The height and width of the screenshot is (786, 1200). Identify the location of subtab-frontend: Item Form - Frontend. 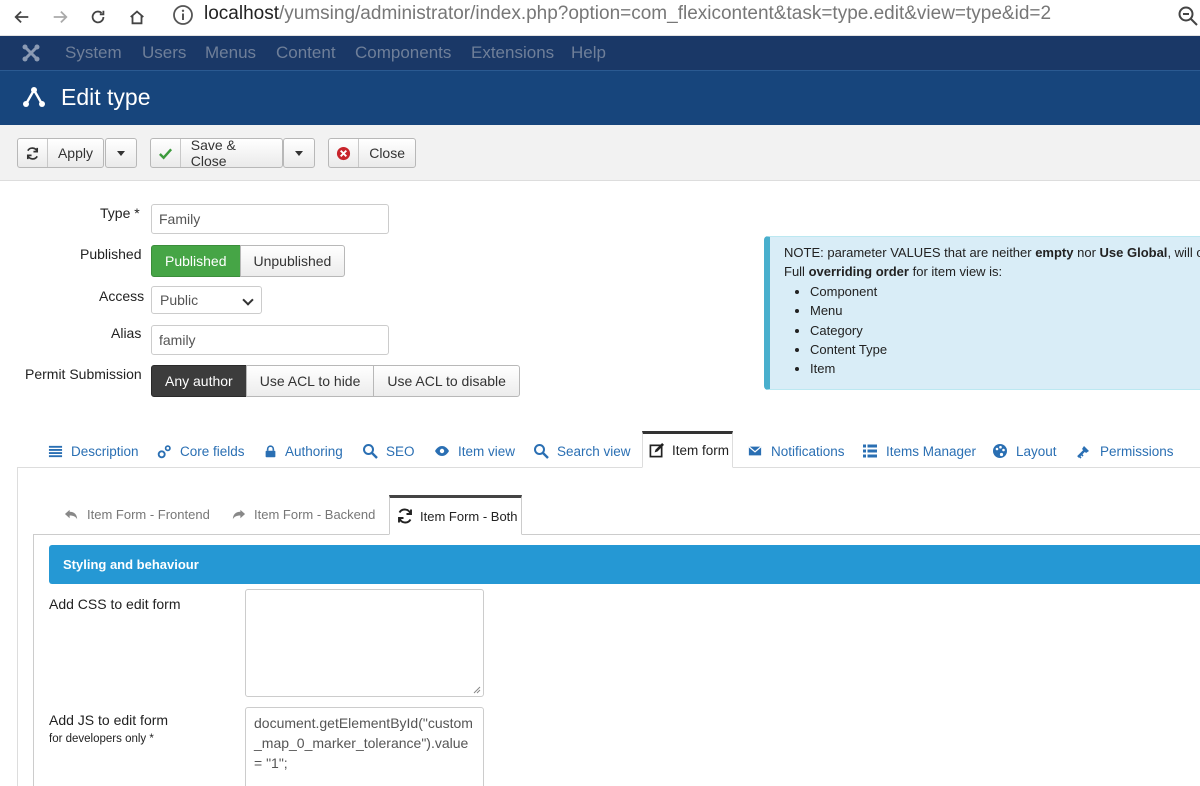
(137, 514).